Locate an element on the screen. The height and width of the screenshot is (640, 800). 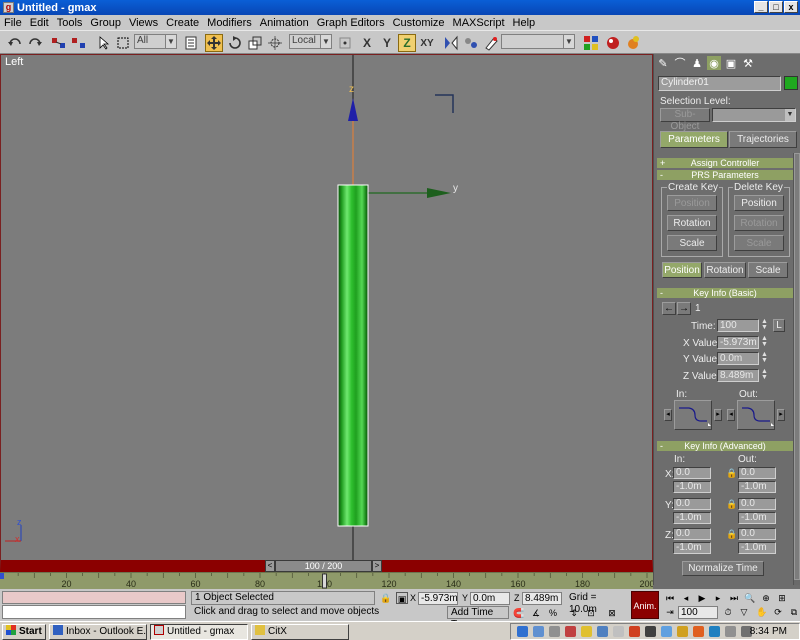
zoom-all-icon: ⊕ is located at coordinates (766, 598).